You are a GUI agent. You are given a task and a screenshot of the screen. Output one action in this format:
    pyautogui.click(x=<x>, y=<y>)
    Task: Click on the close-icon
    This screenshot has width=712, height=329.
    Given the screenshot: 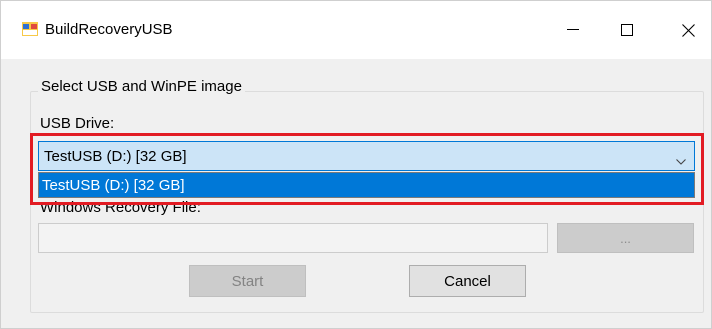 What is the action you would take?
    pyautogui.click(x=688, y=30)
    